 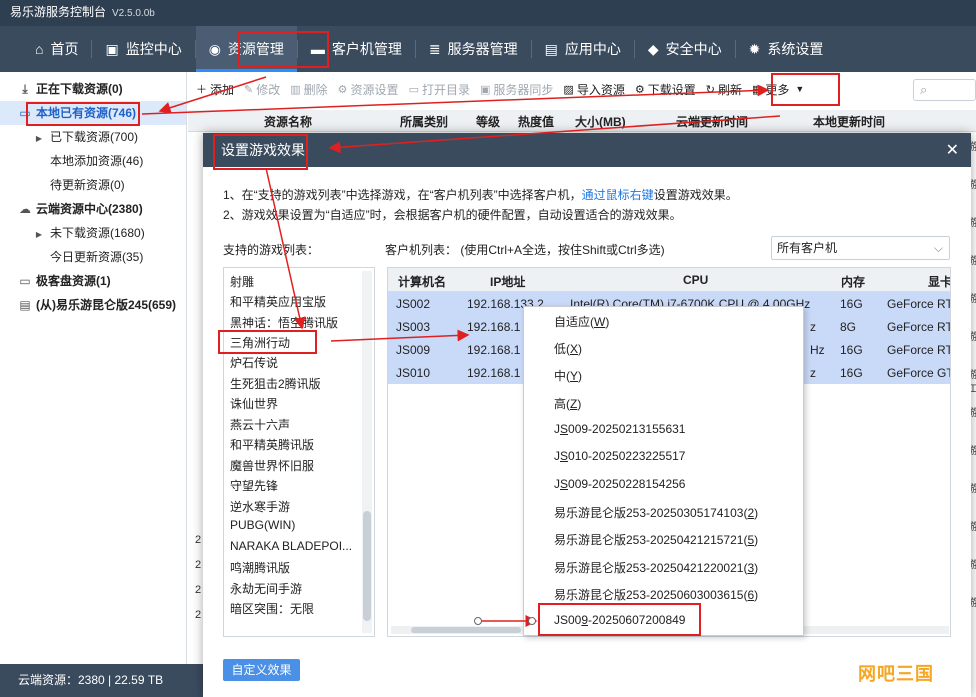 What do you see at coordinates (724, 89) in the screenshot?
I see `refresh-button: ↻ 刷新` at bounding box center [724, 89].